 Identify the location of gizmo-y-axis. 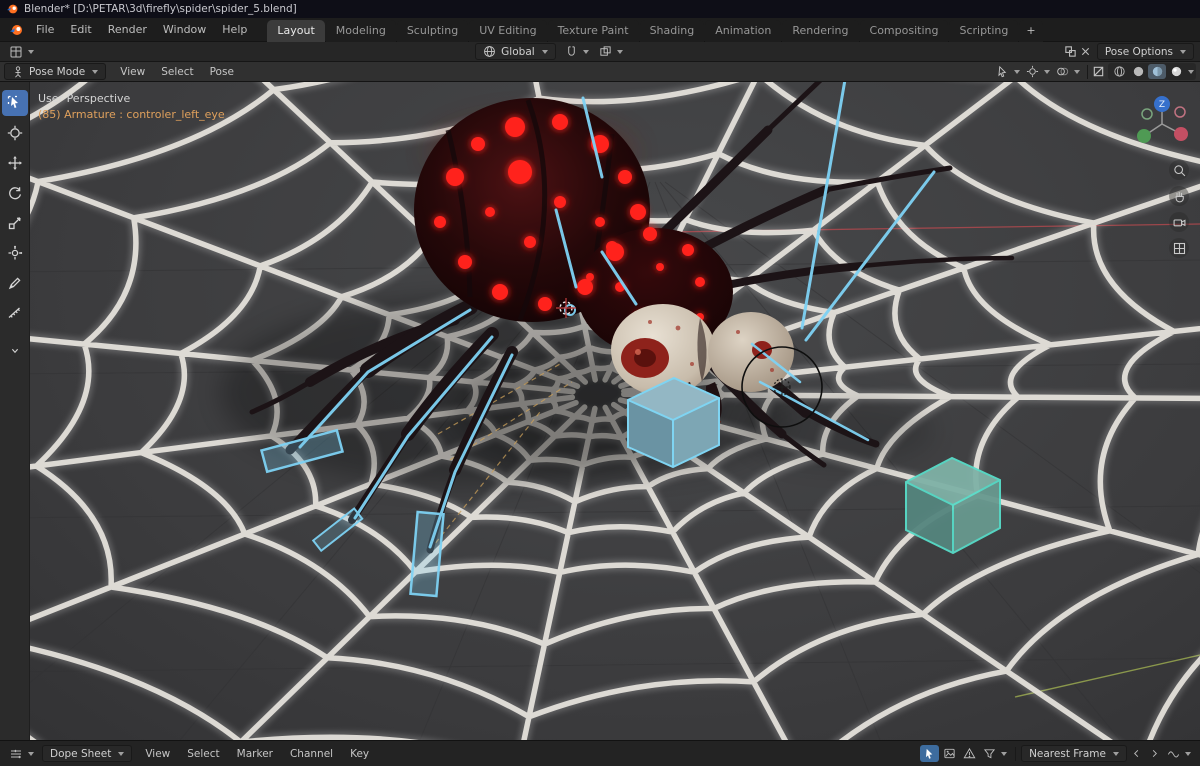
(1144, 136).